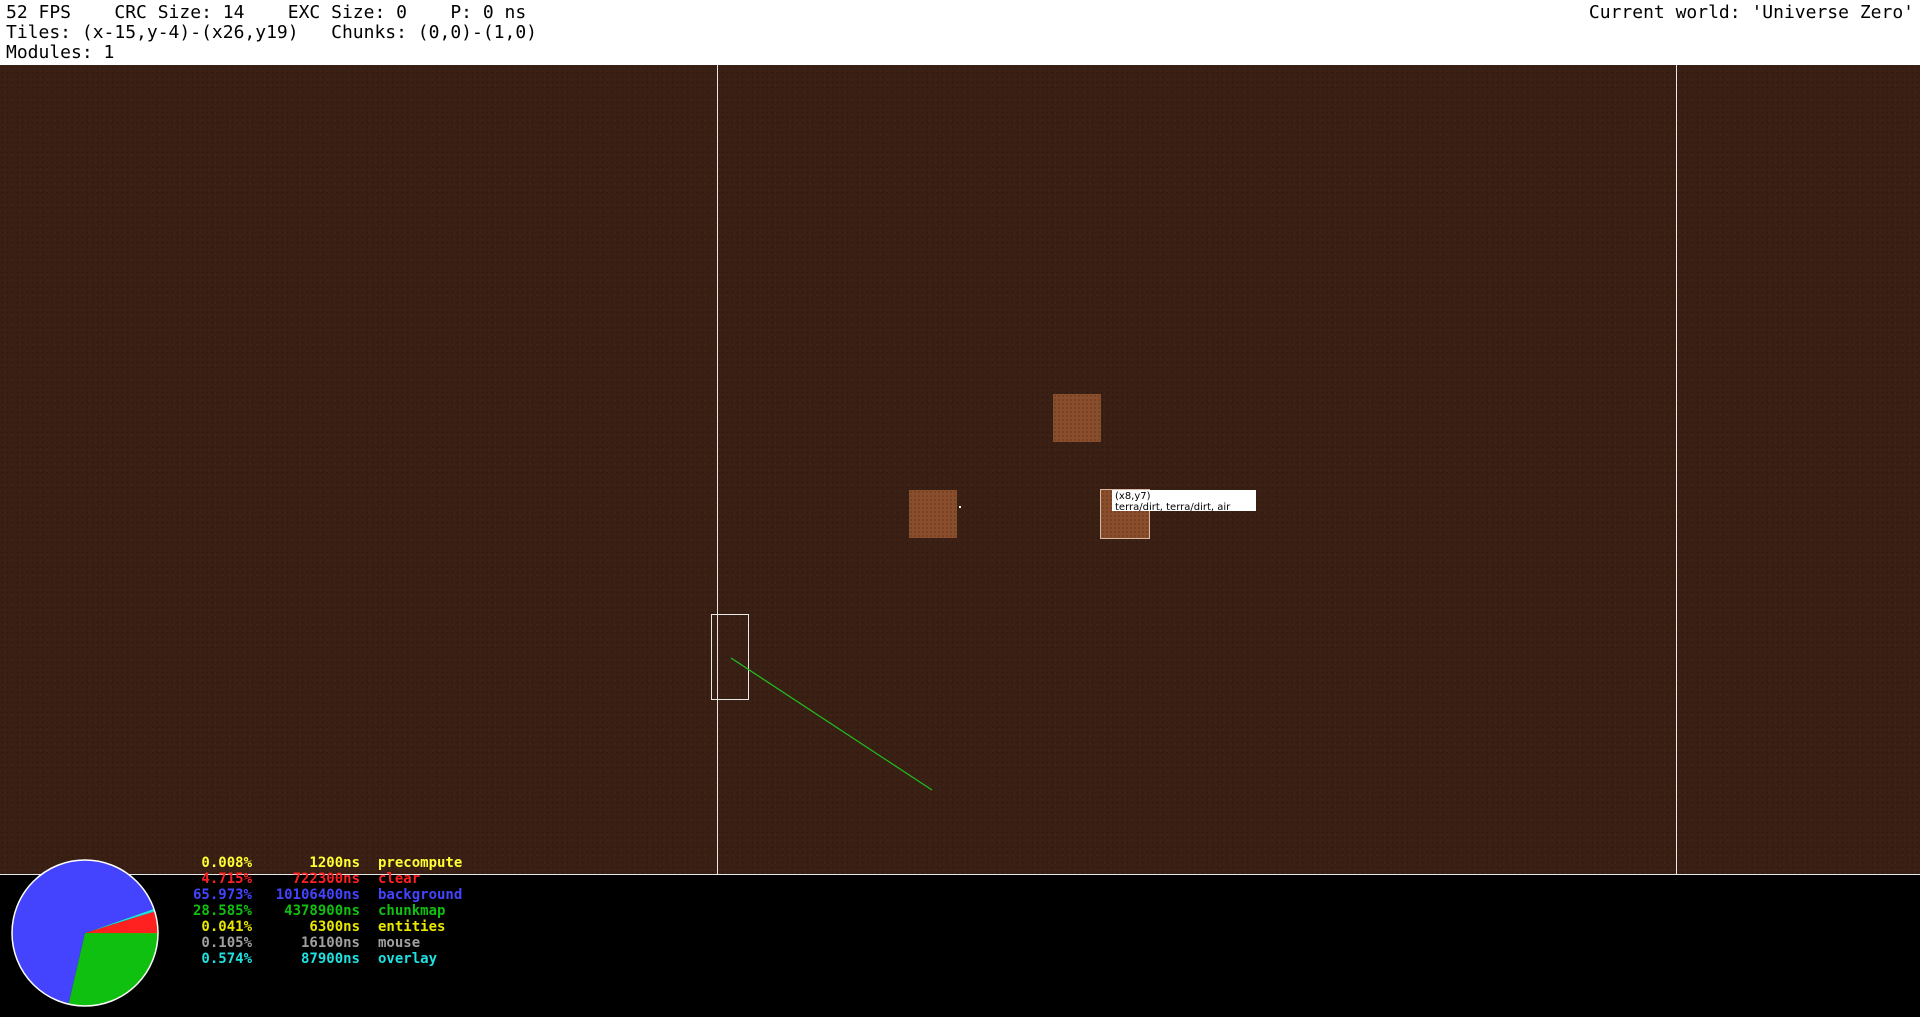 This screenshot has height=1017, width=1920. What do you see at coordinates (226, 959) in the screenshot?
I see `profiler-percent: 0.574%` at bounding box center [226, 959].